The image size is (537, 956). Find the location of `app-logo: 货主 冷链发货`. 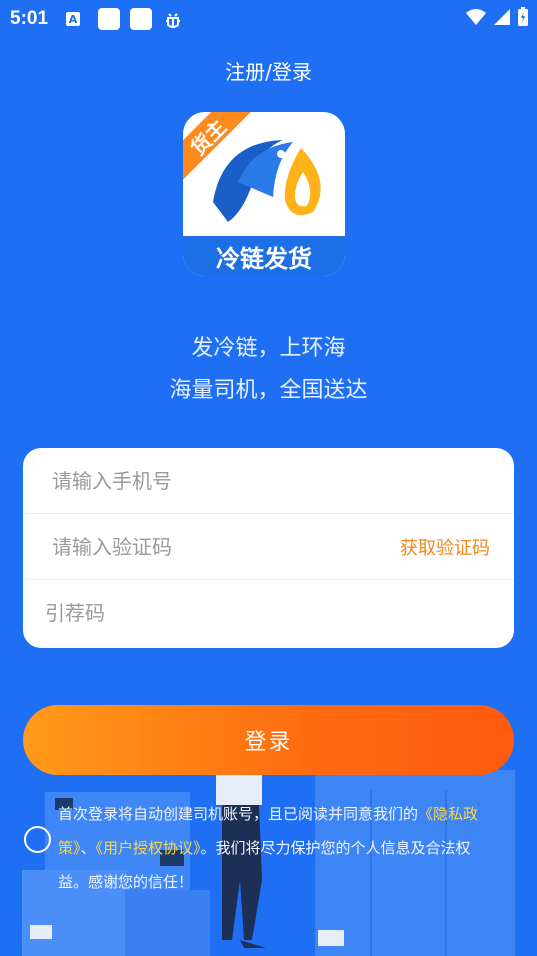

app-logo: 货主 冷链发货 is located at coordinates (264, 194).